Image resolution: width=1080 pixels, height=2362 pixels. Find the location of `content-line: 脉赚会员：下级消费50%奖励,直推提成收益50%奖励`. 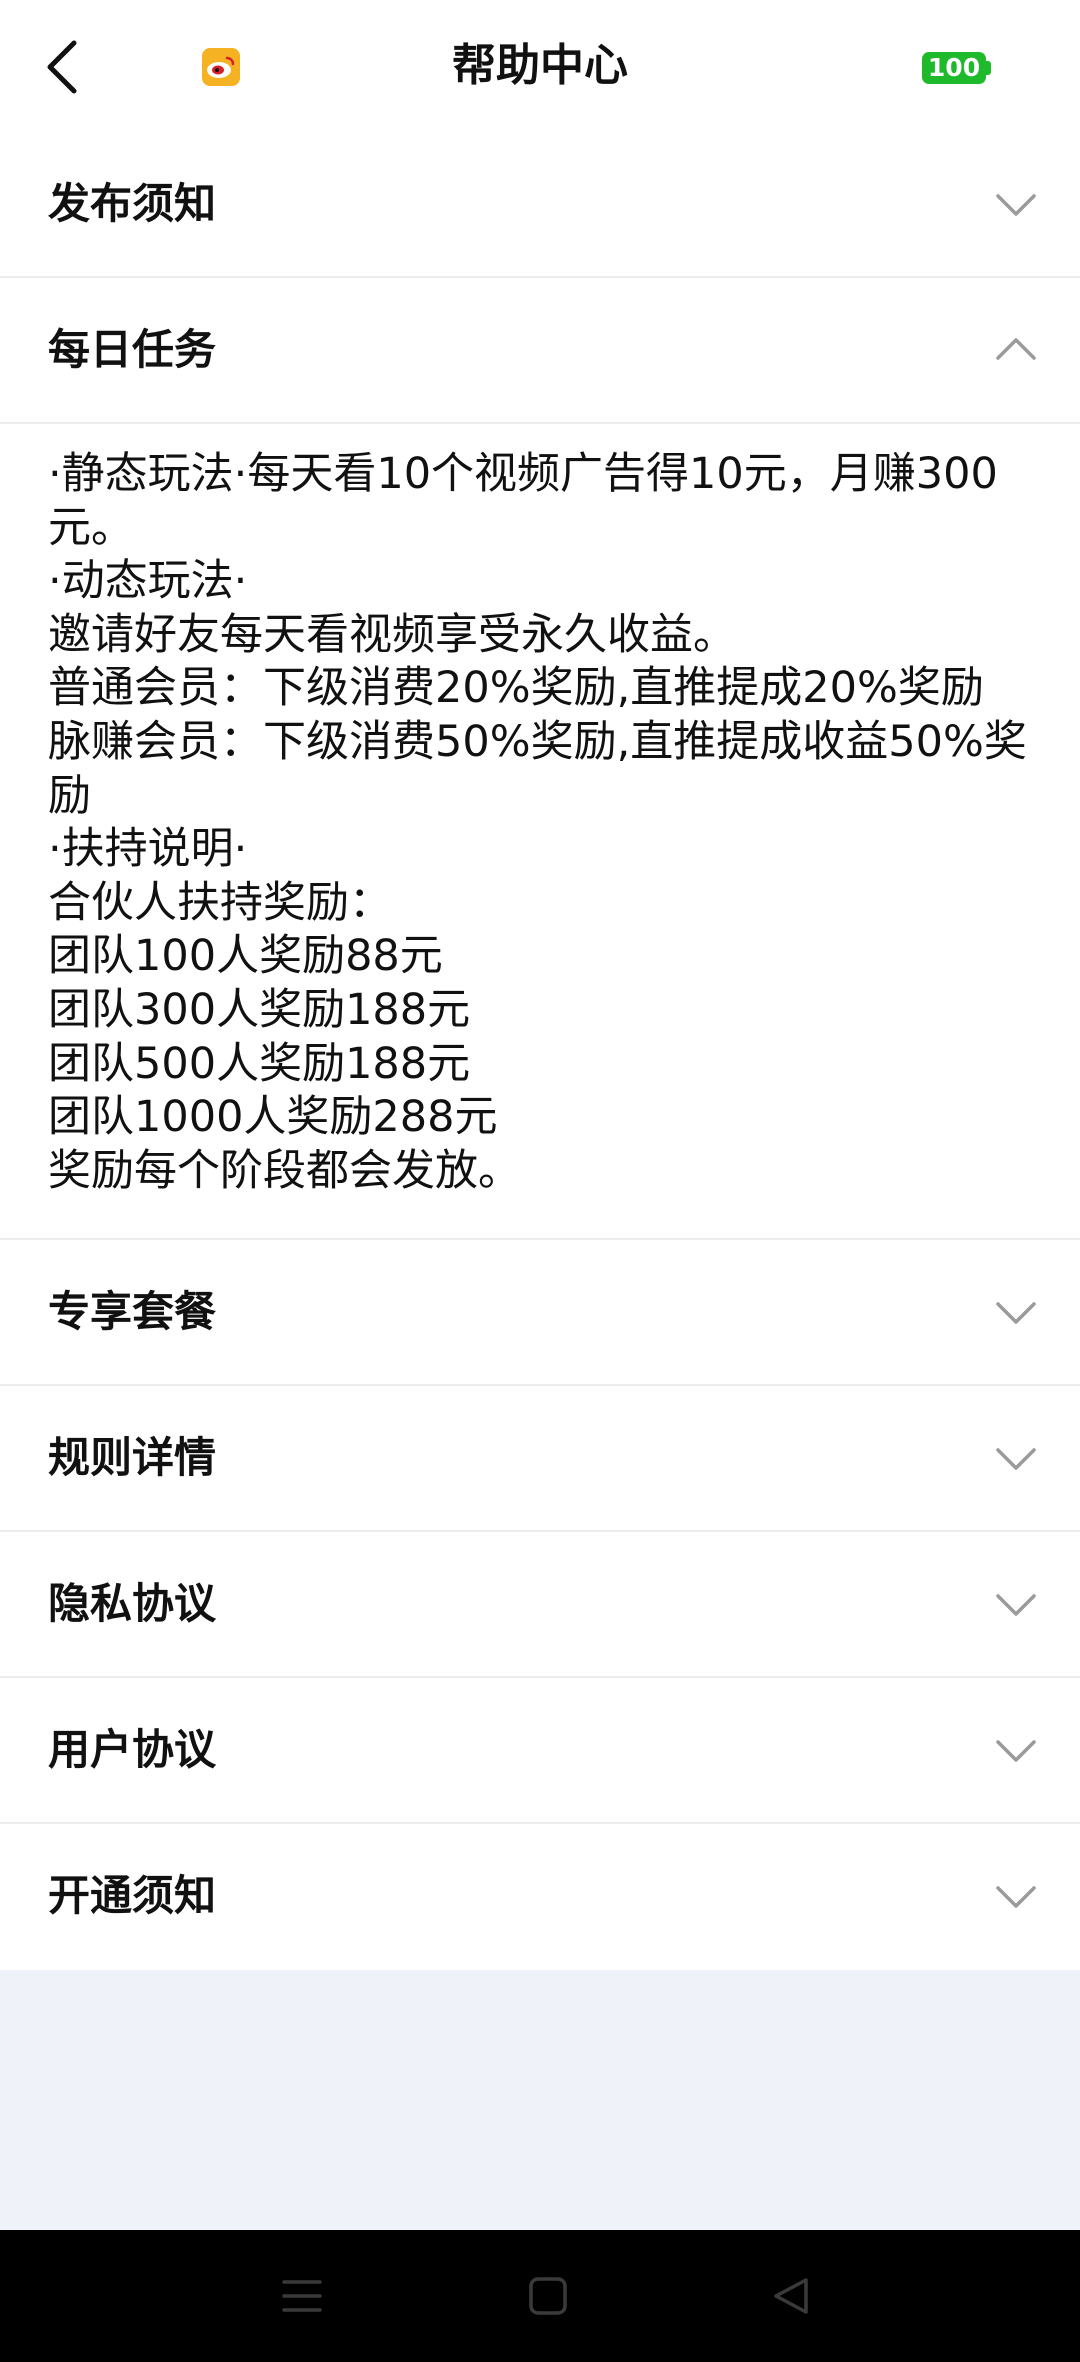

content-line: 脉赚会员：下级消费50%奖励,直推提成收益50%奖励 is located at coordinates (537, 768).